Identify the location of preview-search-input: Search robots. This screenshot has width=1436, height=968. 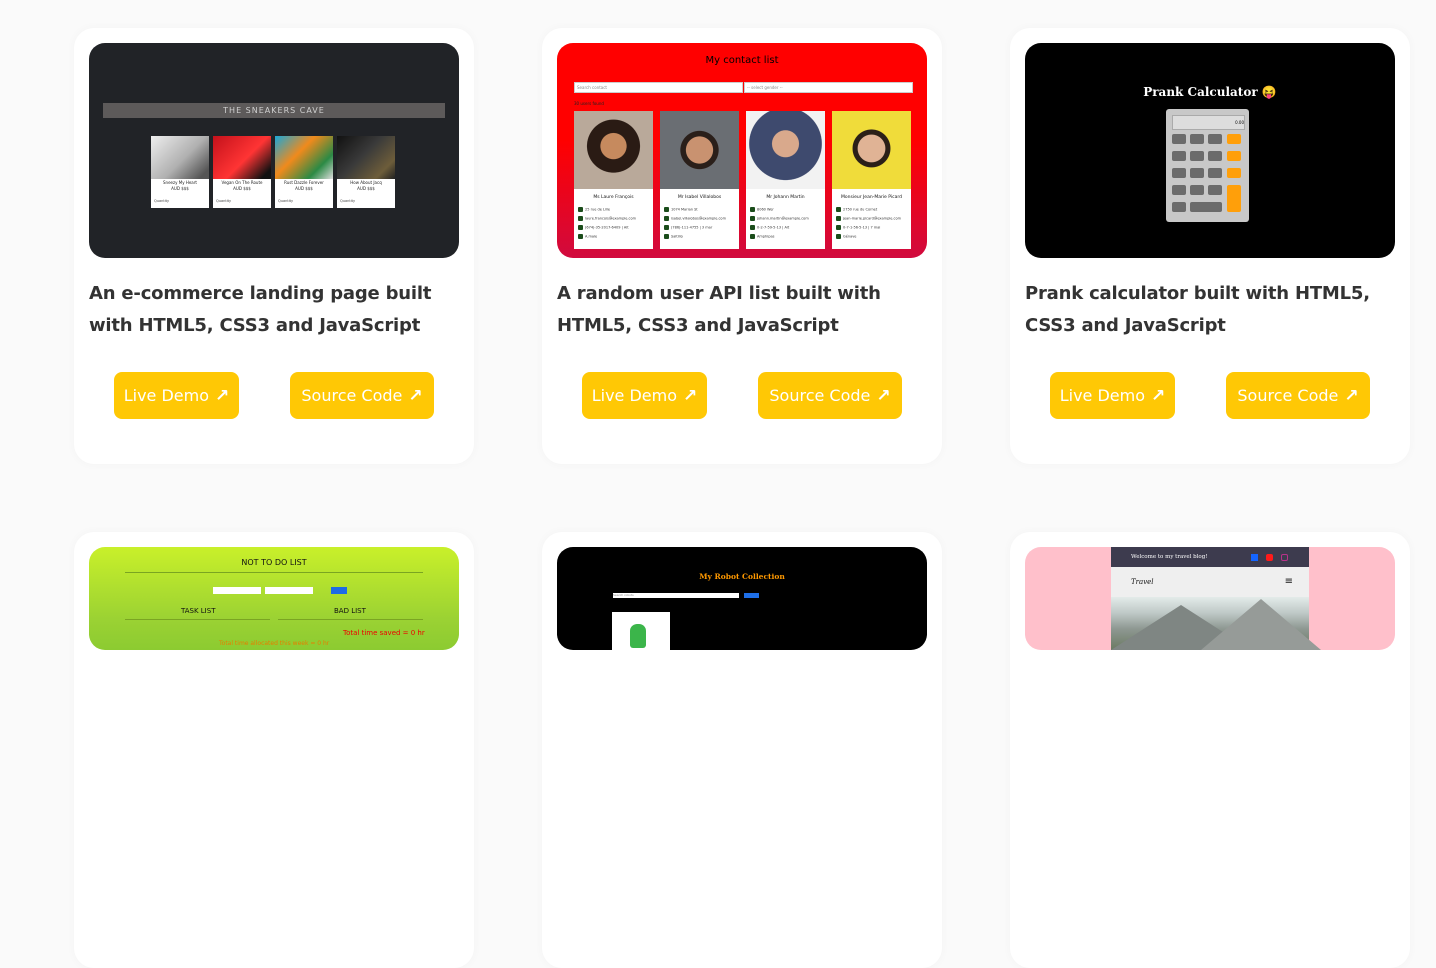
(676, 595).